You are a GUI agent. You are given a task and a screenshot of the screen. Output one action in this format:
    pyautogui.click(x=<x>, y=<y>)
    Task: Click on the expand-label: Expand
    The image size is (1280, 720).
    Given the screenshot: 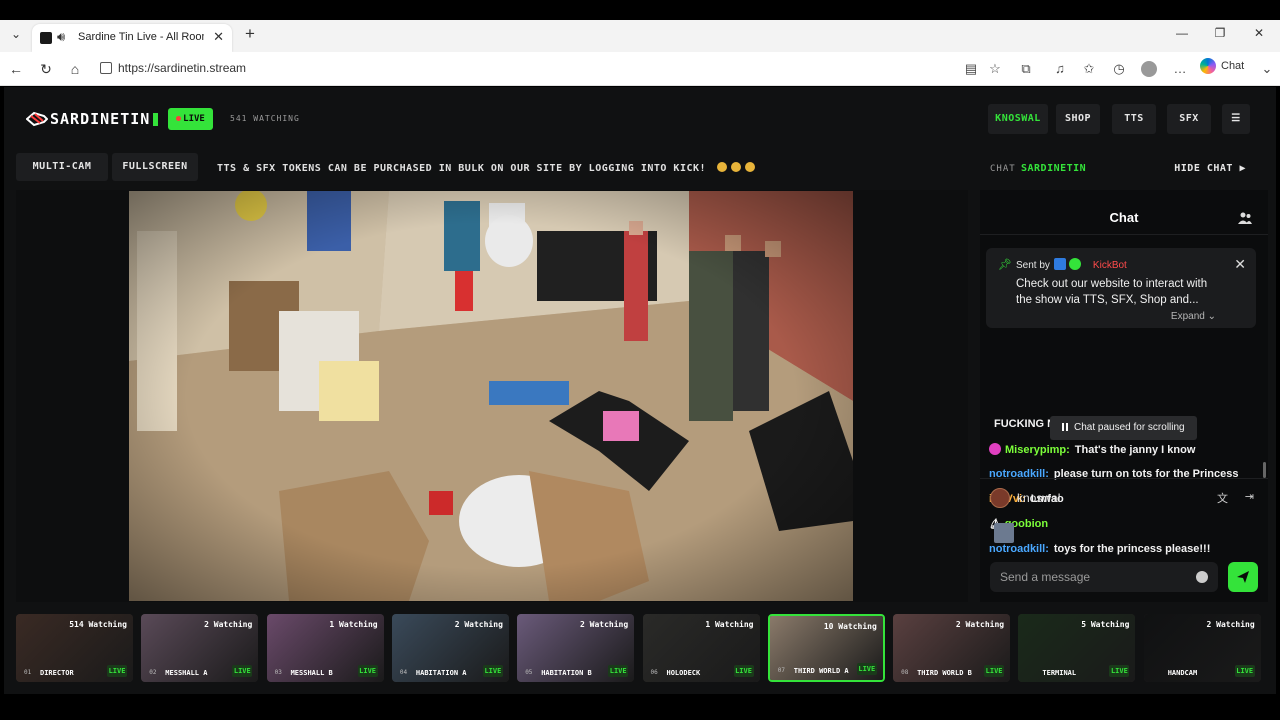 What is the action you would take?
    pyautogui.click(x=1187, y=316)
    